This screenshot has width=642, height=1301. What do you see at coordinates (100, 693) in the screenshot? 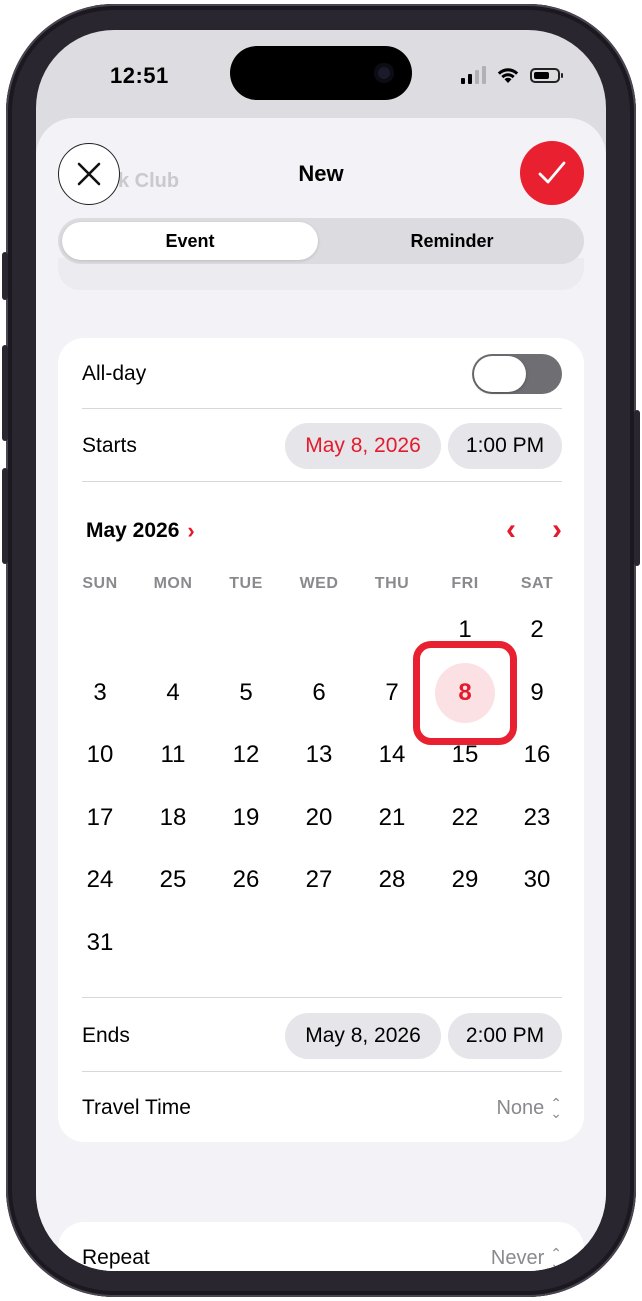
I see `calendar-day: 3` at bounding box center [100, 693].